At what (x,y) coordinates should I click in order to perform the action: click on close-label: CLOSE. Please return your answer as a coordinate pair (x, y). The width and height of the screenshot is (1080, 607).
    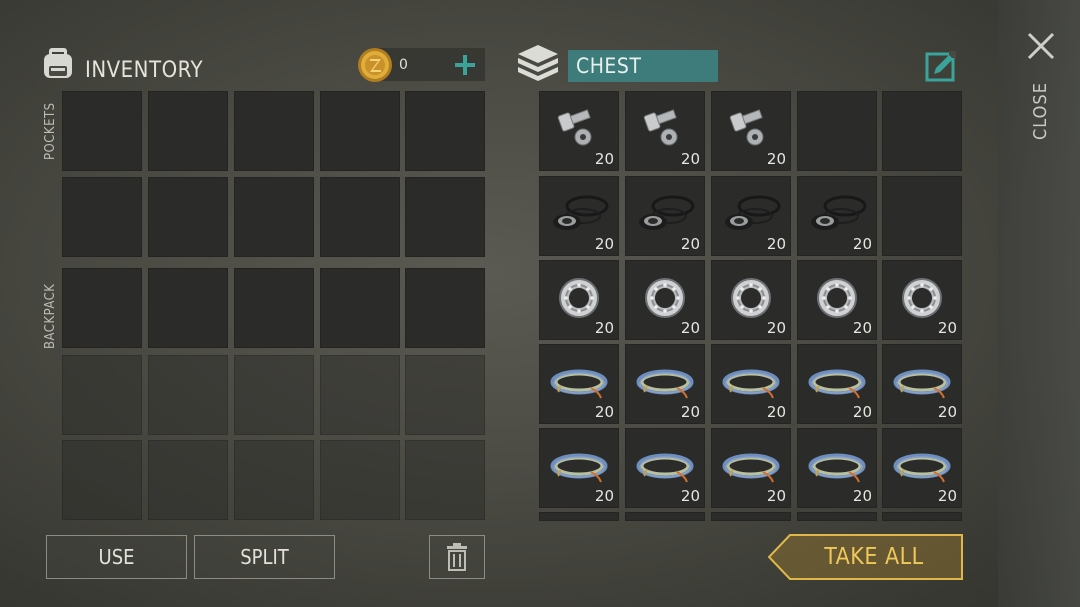
    Looking at the image, I should click on (1040, 111).